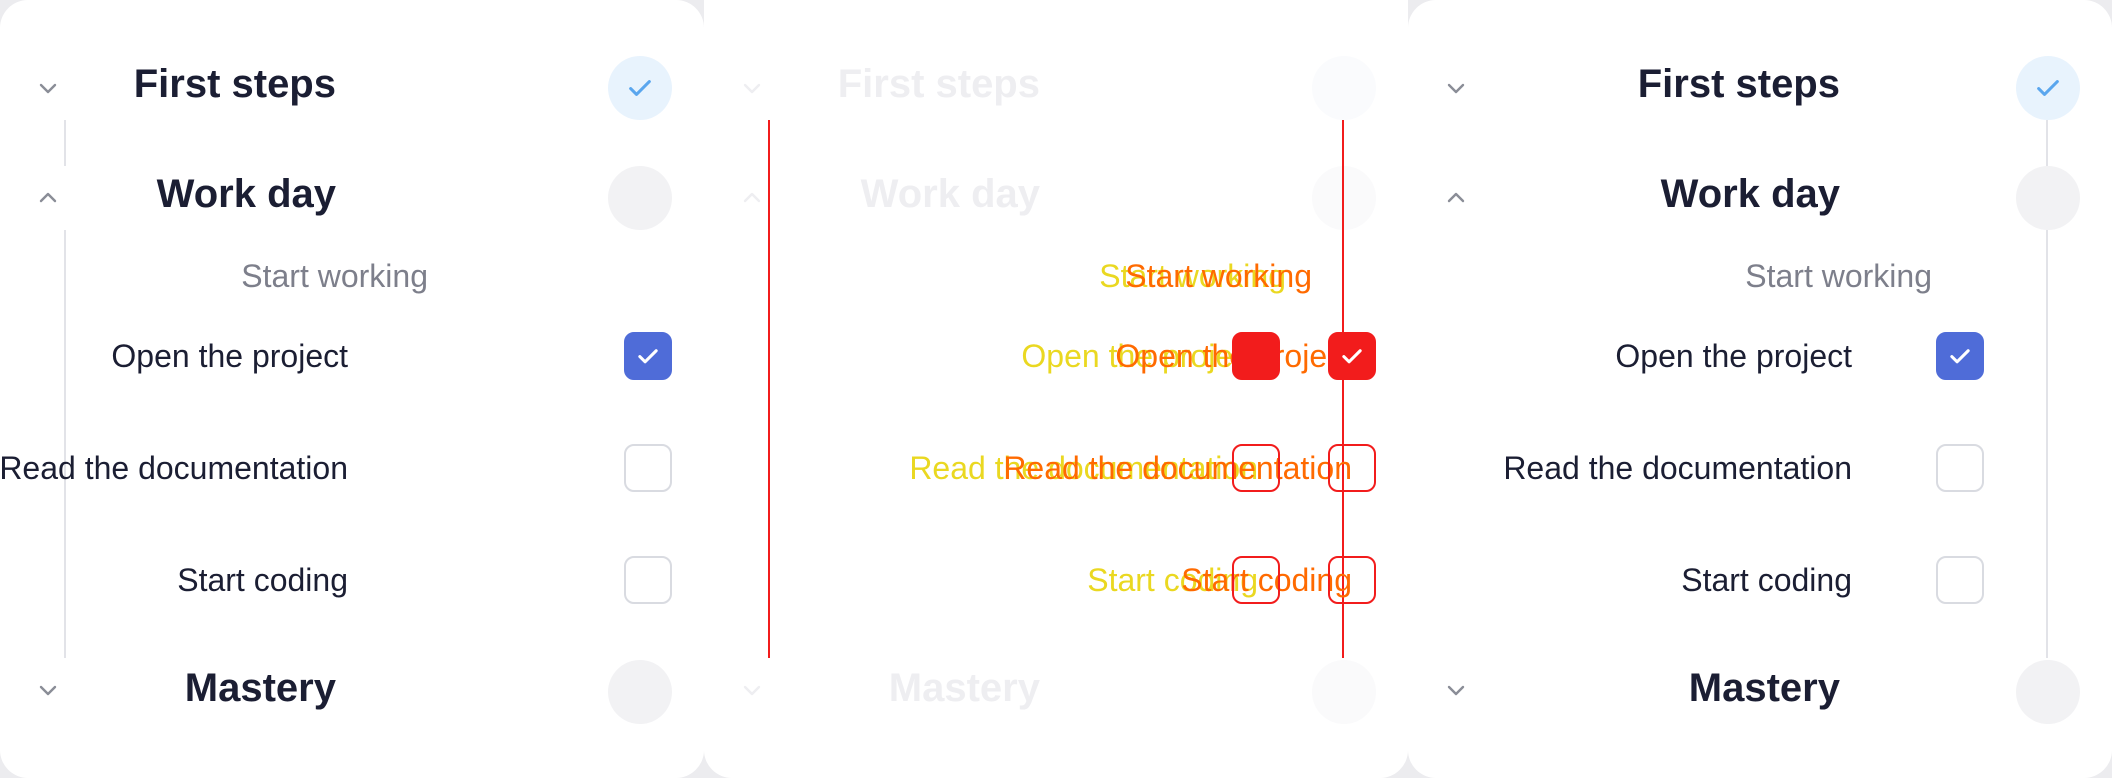 This screenshot has height=778, width=2112. Describe the element at coordinates (1218, 276) in the screenshot. I see `diff-group-label: Start working` at that location.